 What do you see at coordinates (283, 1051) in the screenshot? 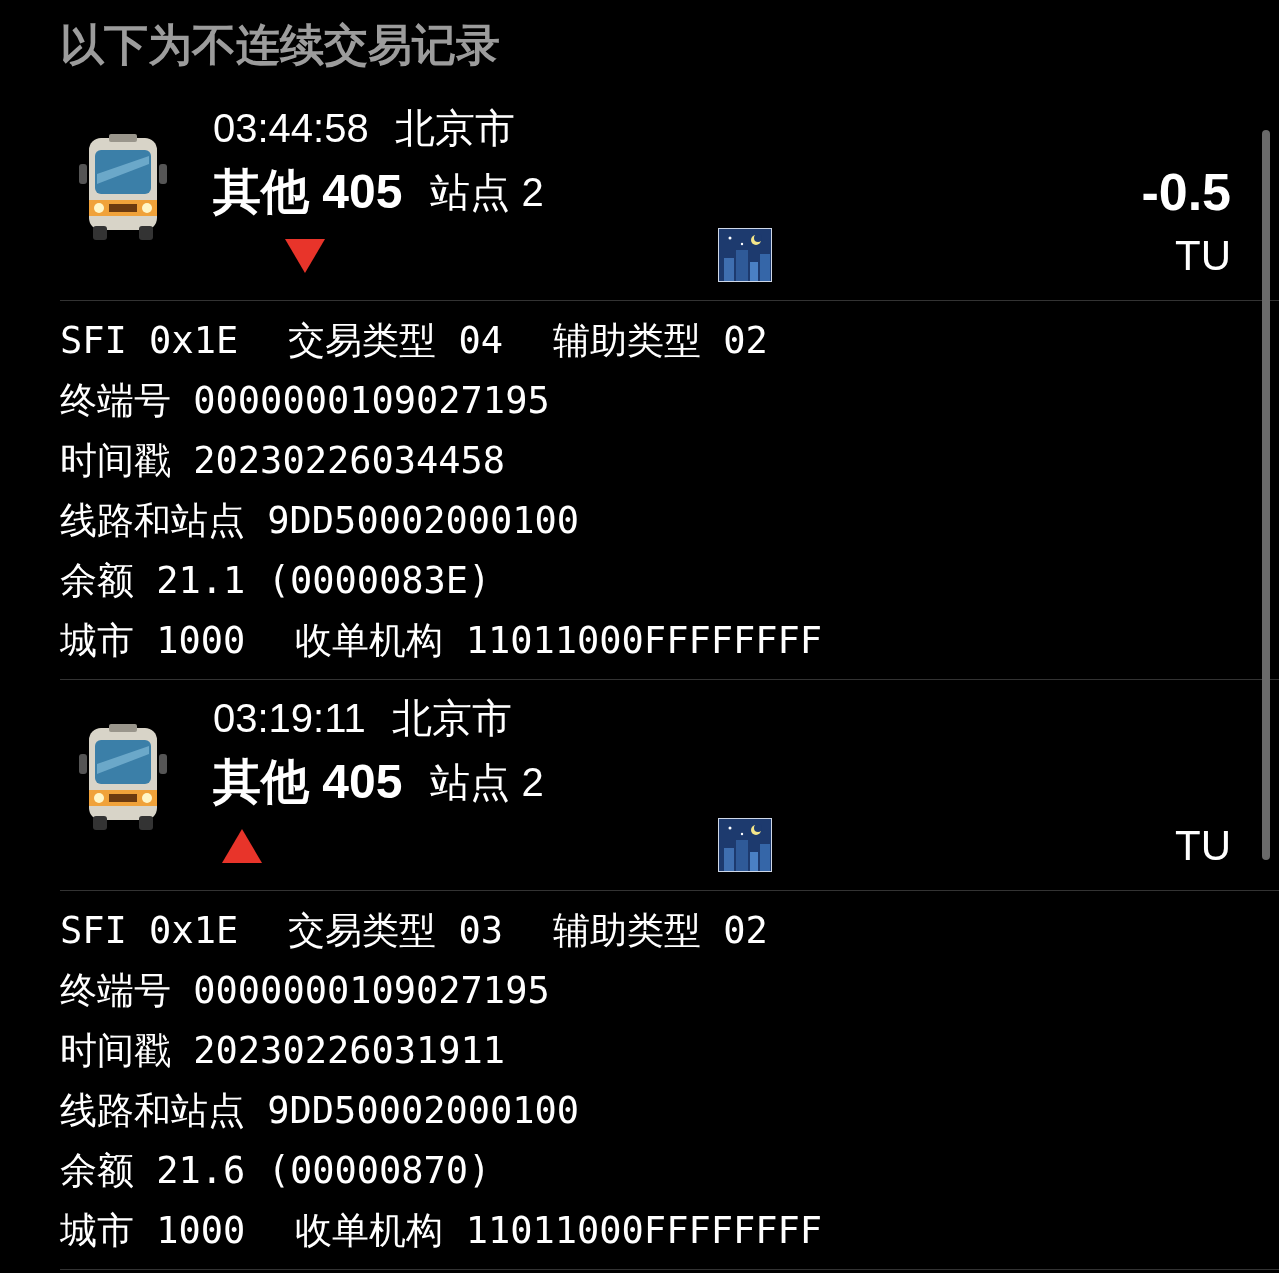
I see `detail-field: 时间戳 20230226031911` at bounding box center [283, 1051].